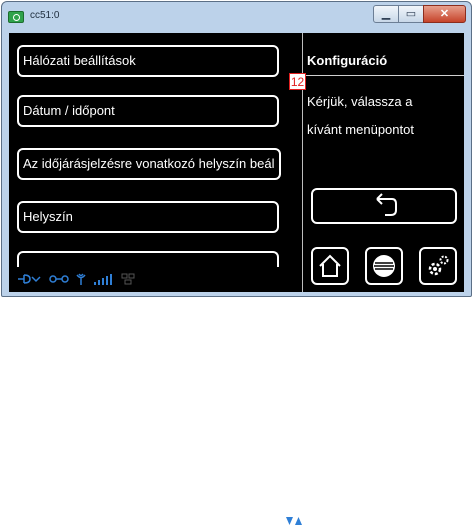  I want to click on menu-item-date-time: Dátum / időpont, so click(148, 111).